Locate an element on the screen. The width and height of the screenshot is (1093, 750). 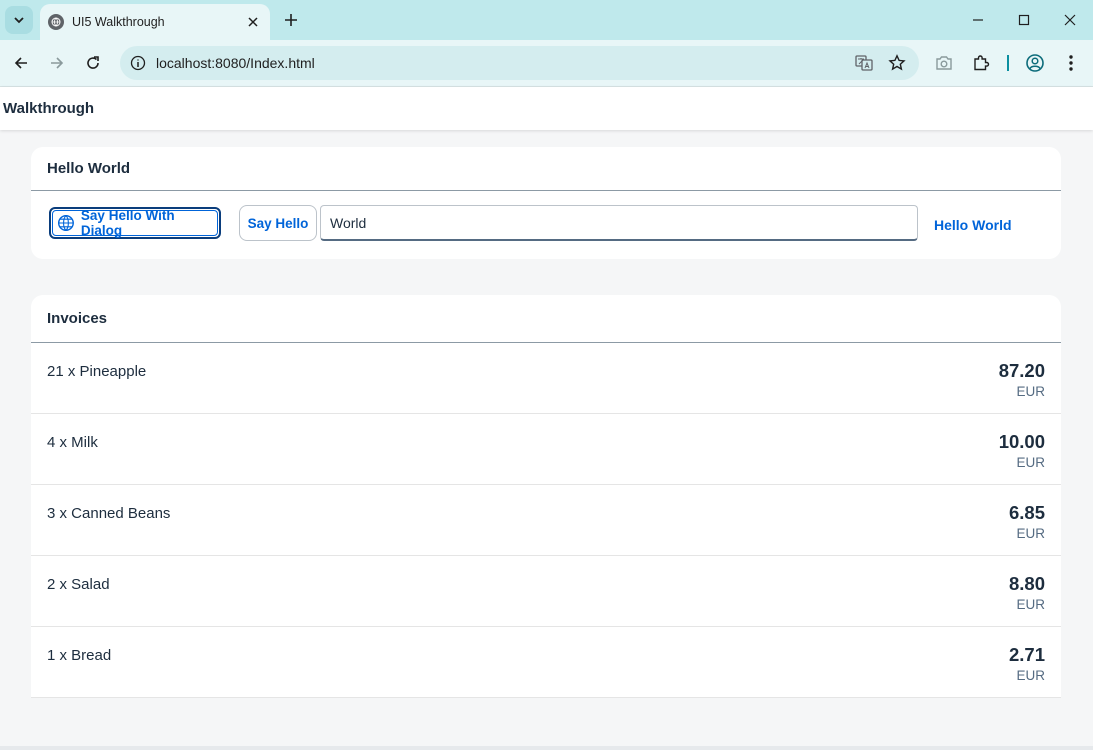
hello-output-text: Hello World is located at coordinates (973, 225).